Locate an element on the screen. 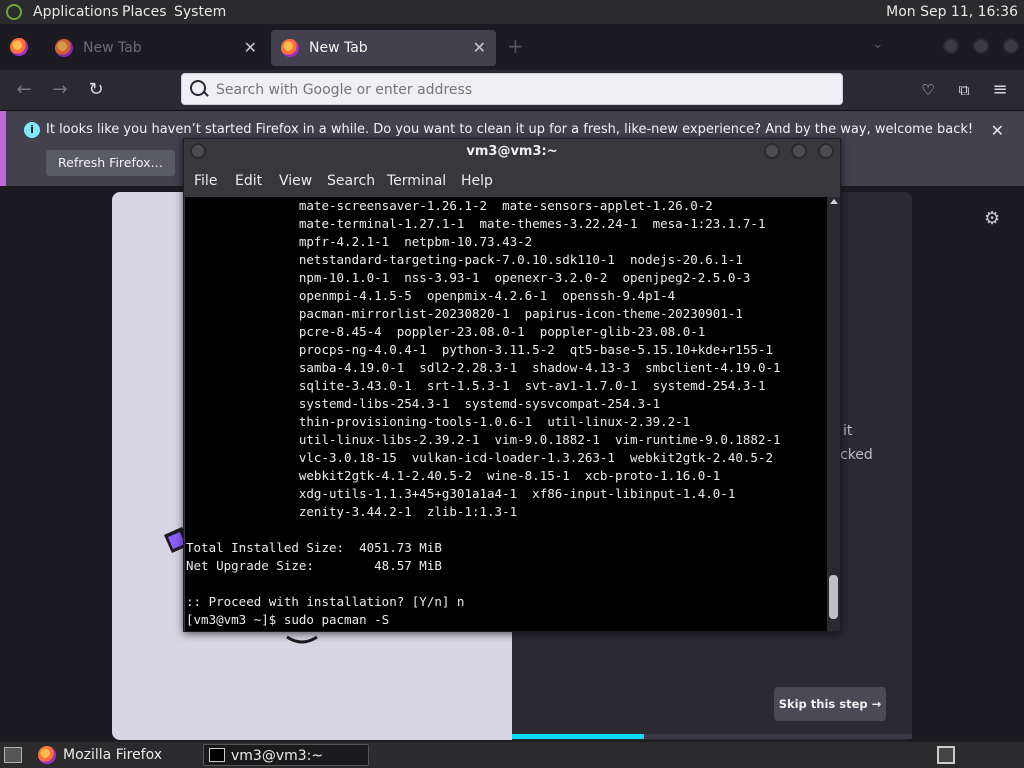 The height and width of the screenshot is (768, 1024). taskbar-terminal: vm3@vm3:~ is located at coordinates (286, 755).